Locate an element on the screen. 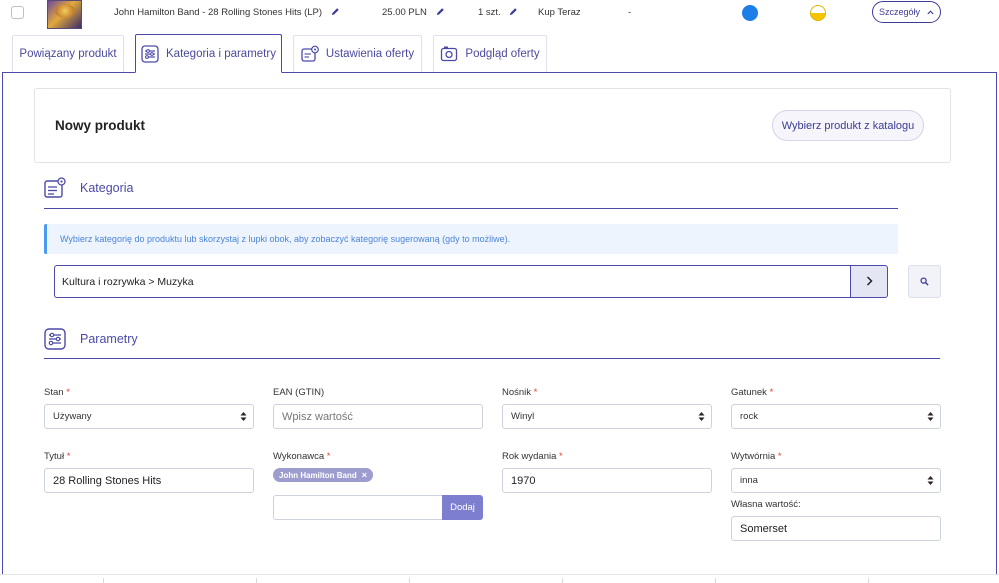  extra-value: - is located at coordinates (630, 12).